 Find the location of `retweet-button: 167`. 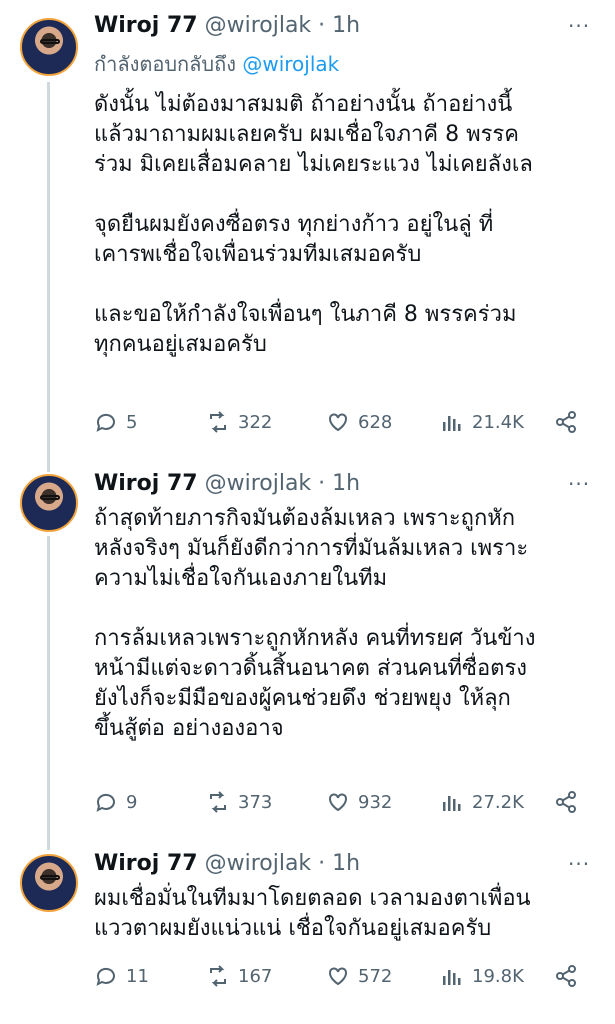

retweet-button: 167 is located at coordinates (239, 976).